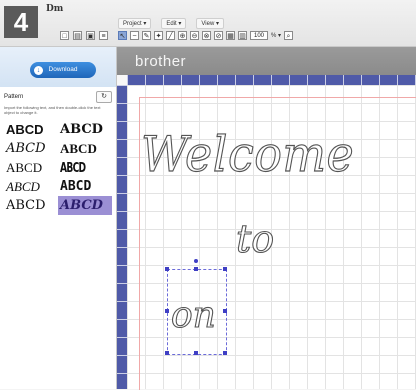  I want to click on app-logo: Dm, so click(55, 9).